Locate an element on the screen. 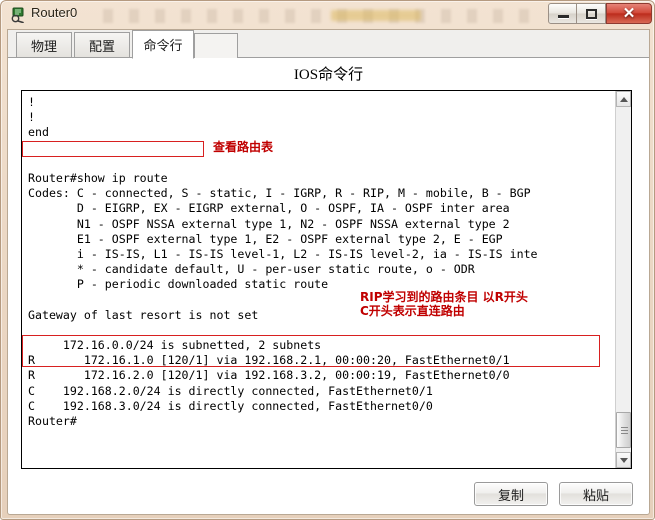  tab-config: 配置 is located at coordinates (102, 45).